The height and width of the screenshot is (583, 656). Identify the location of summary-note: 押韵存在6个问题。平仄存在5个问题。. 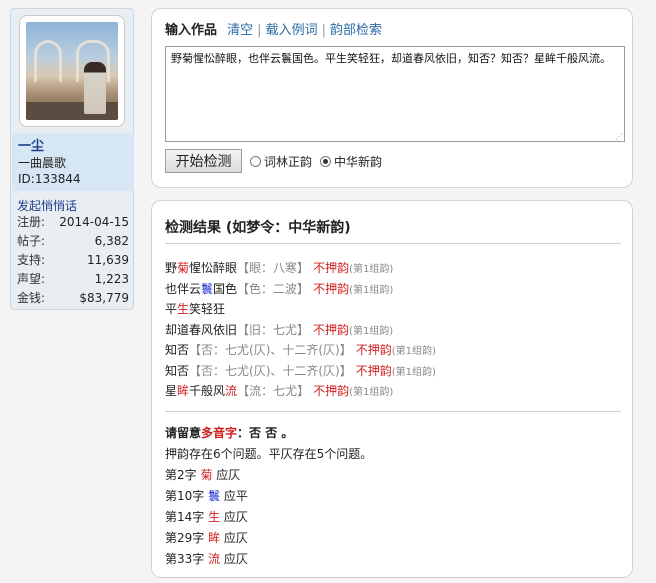
(269, 454).